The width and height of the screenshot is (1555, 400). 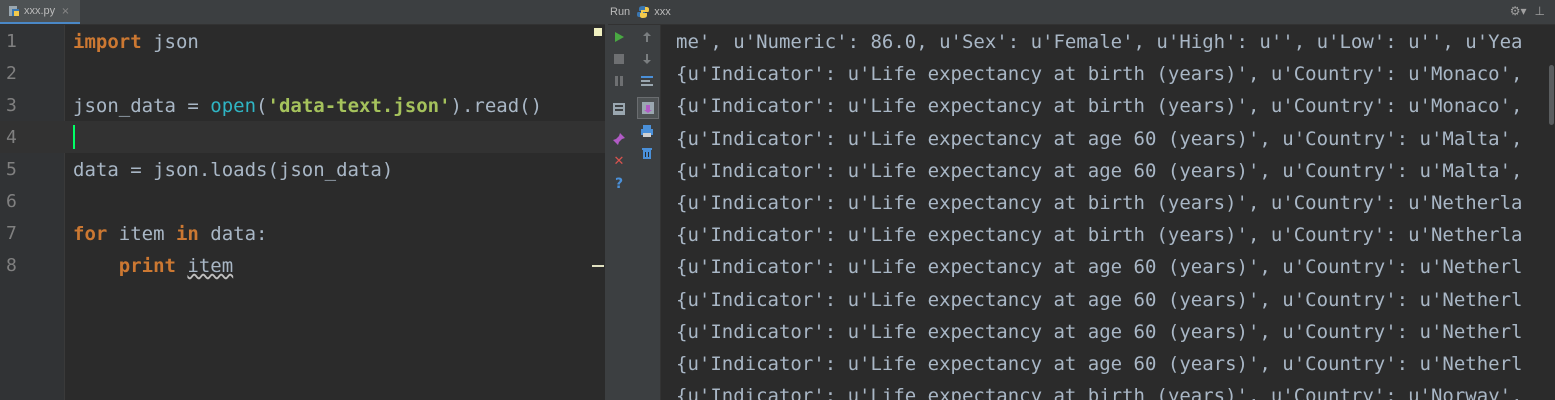 I want to click on error-stripe-mark, so click(x=598, y=266).